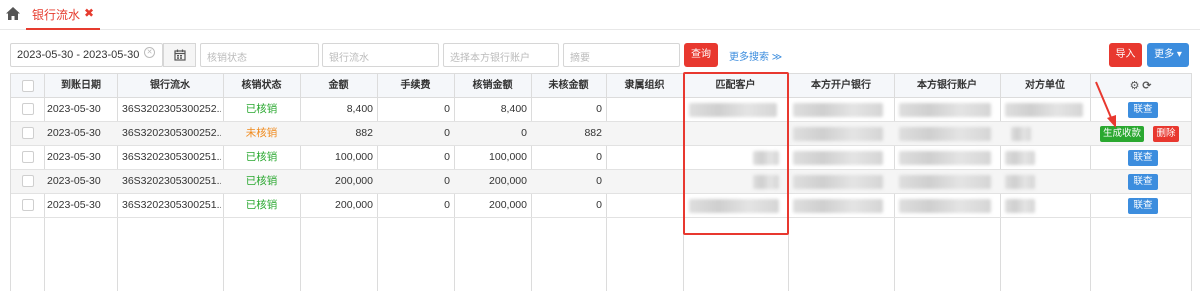 The image size is (1200, 291). What do you see at coordinates (338, 86) in the screenshot?
I see `header-amount: 金额` at bounding box center [338, 86].